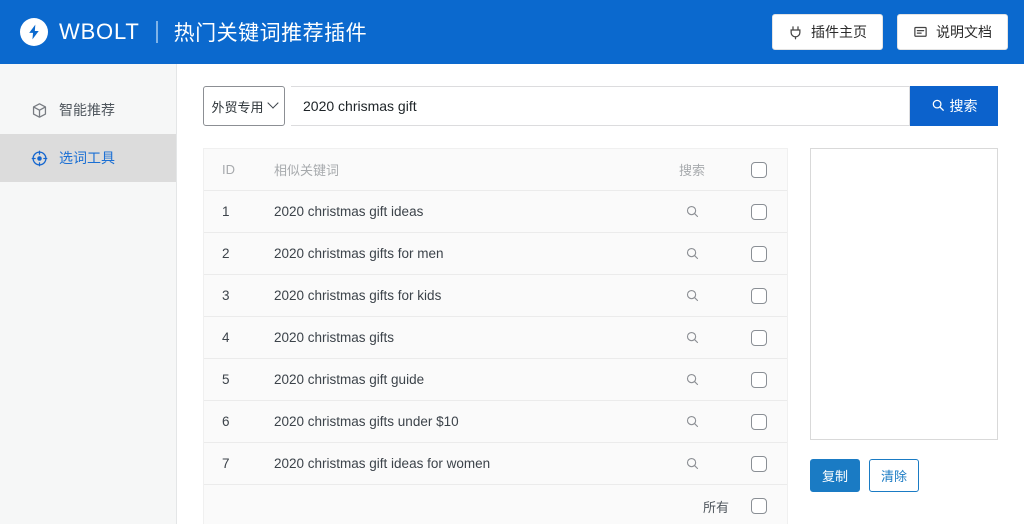 This screenshot has width=1024, height=524. Describe the element at coordinates (839, 32) in the screenshot. I see `plugin-home-label: 插件主页` at that location.